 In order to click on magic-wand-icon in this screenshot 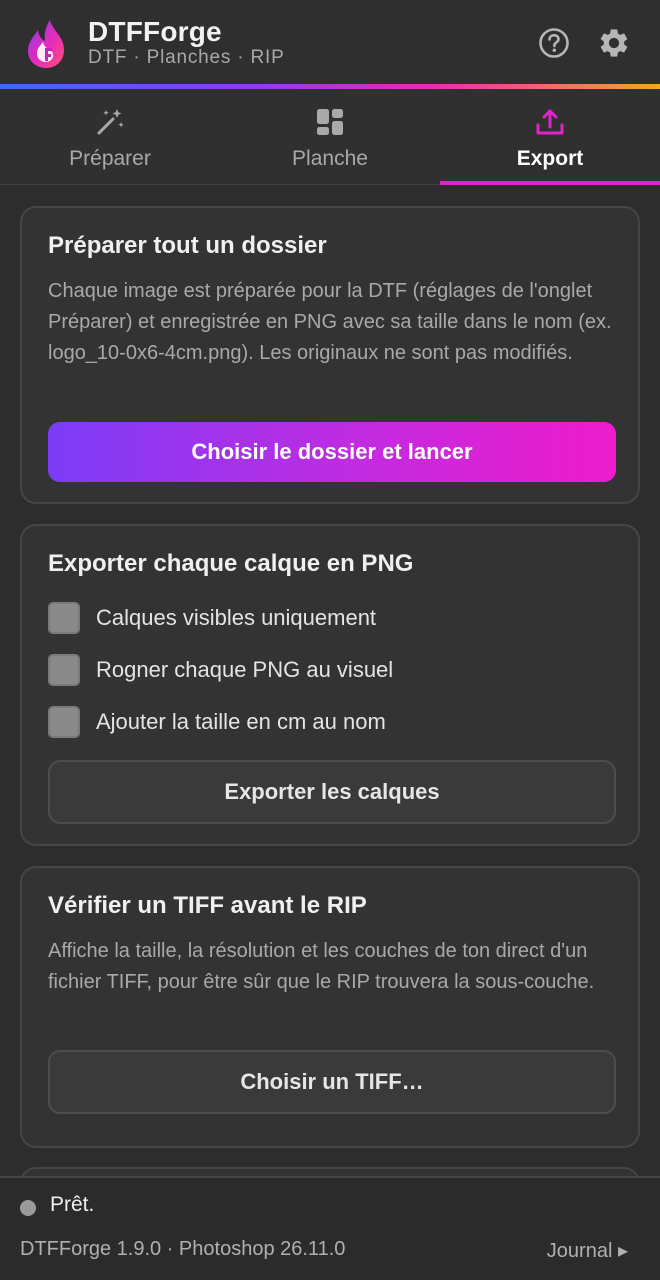, I will do `click(110, 122)`.